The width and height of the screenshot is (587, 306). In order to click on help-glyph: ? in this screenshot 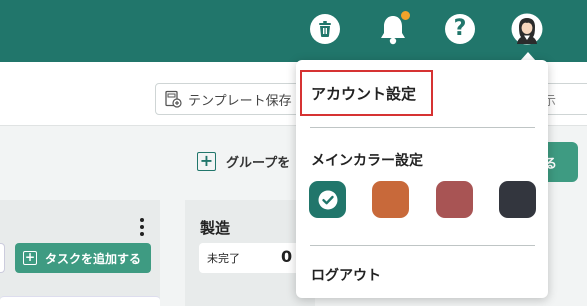, I will do `click(460, 28)`.